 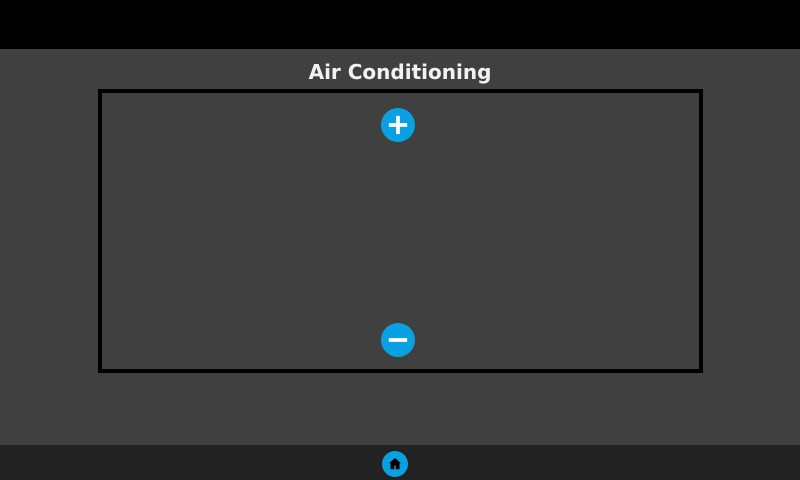 I want to click on home-icon, so click(x=395, y=464).